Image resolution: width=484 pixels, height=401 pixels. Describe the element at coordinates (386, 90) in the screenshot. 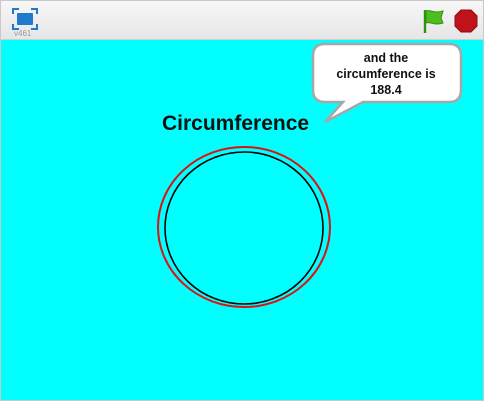

I see `speech-line-3: 188.4` at that location.